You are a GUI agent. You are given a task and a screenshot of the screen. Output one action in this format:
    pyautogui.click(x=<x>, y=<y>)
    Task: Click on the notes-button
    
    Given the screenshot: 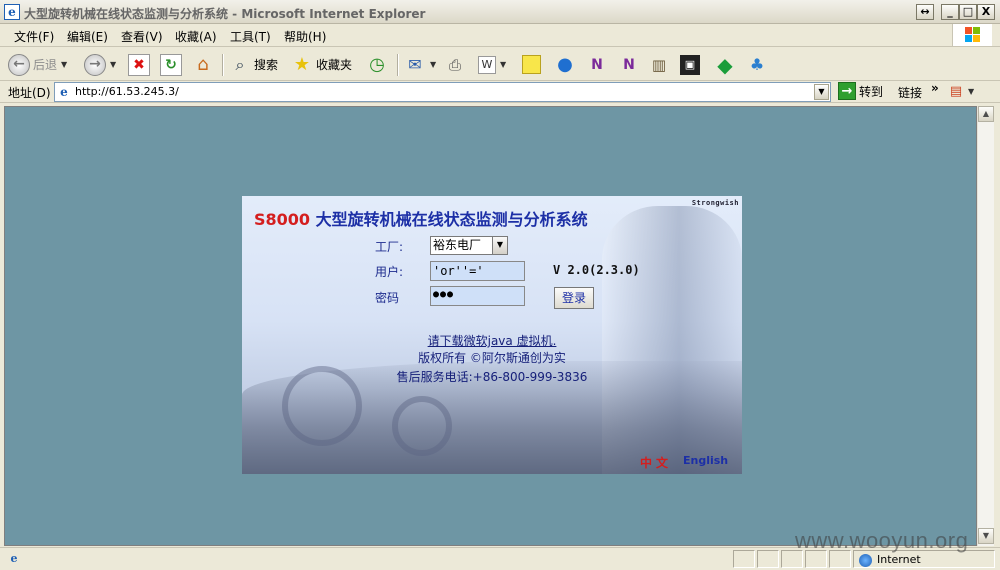 What is the action you would take?
    pyautogui.click(x=531, y=64)
    